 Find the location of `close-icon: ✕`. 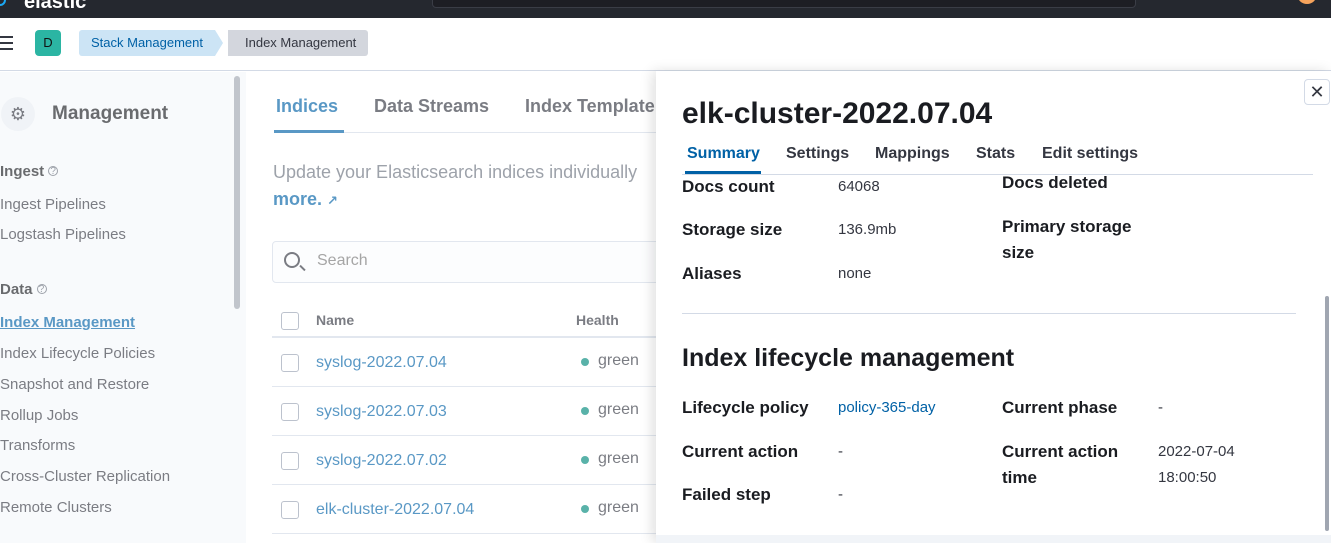

close-icon: ✕ is located at coordinates (1317, 92).